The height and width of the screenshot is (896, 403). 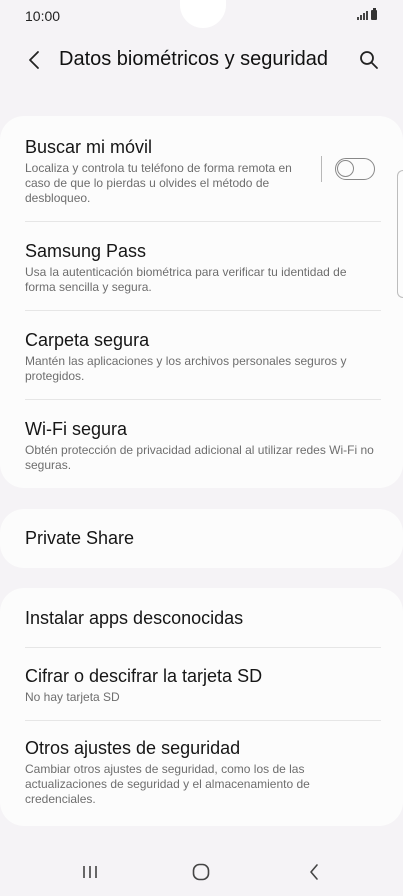 I want to click on home-button, so click(x=201, y=872).